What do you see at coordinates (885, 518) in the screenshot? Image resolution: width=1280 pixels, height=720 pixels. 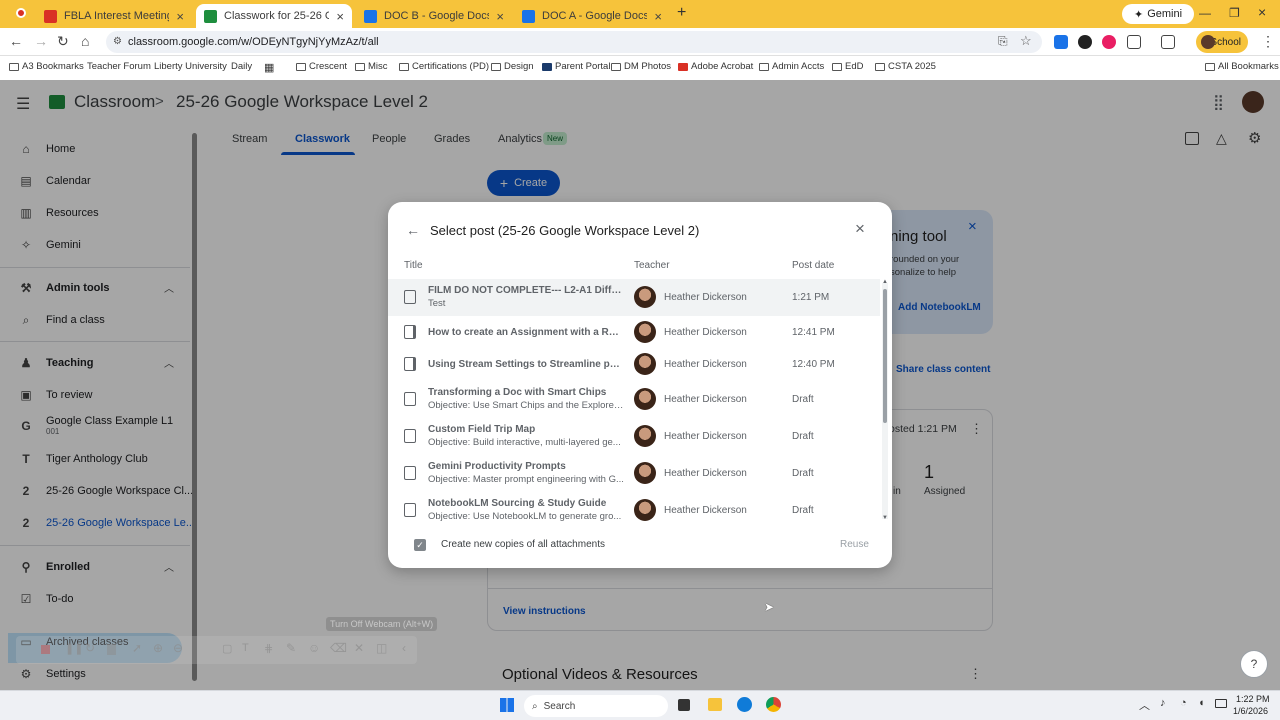 I see `scroll-down-arrow-icon: ▼` at bounding box center [885, 518].